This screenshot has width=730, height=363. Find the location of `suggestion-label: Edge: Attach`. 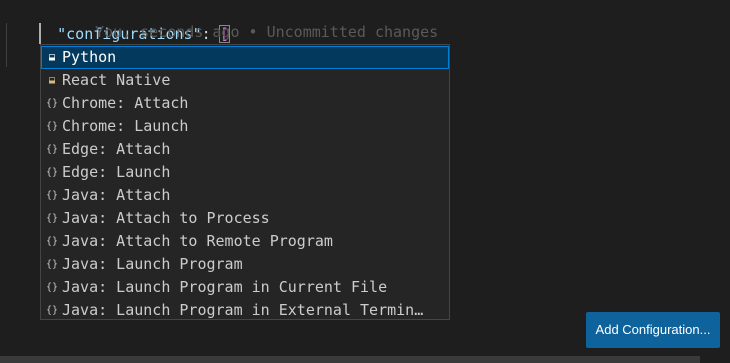

suggestion-label: Edge: Attach is located at coordinates (116, 149).